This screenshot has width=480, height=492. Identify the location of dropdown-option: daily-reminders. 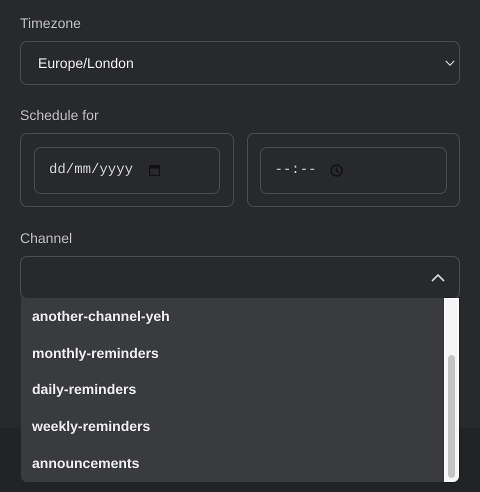
(232, 390).